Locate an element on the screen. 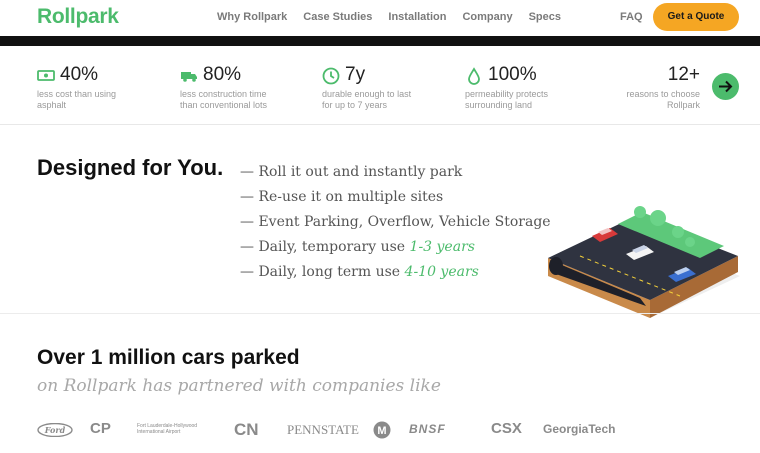 The image size is (760, 453). partner-logo-csx: CSX is located at coordinates (506, 428).